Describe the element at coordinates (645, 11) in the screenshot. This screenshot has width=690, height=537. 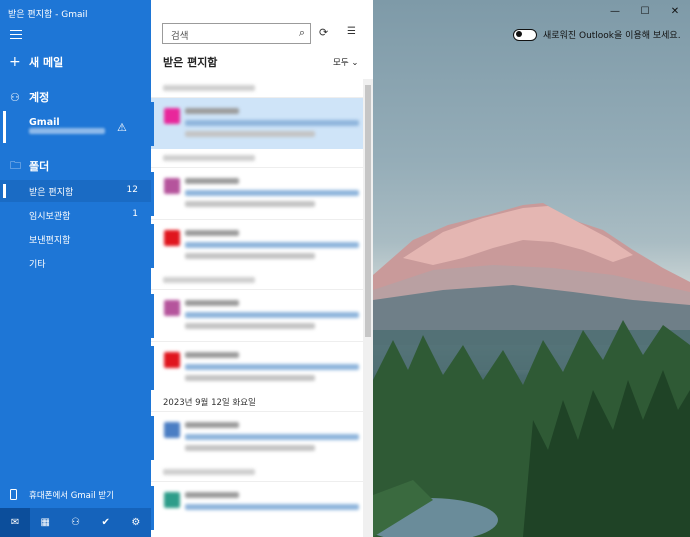
I see `maximize-icon: ☐` at that location.